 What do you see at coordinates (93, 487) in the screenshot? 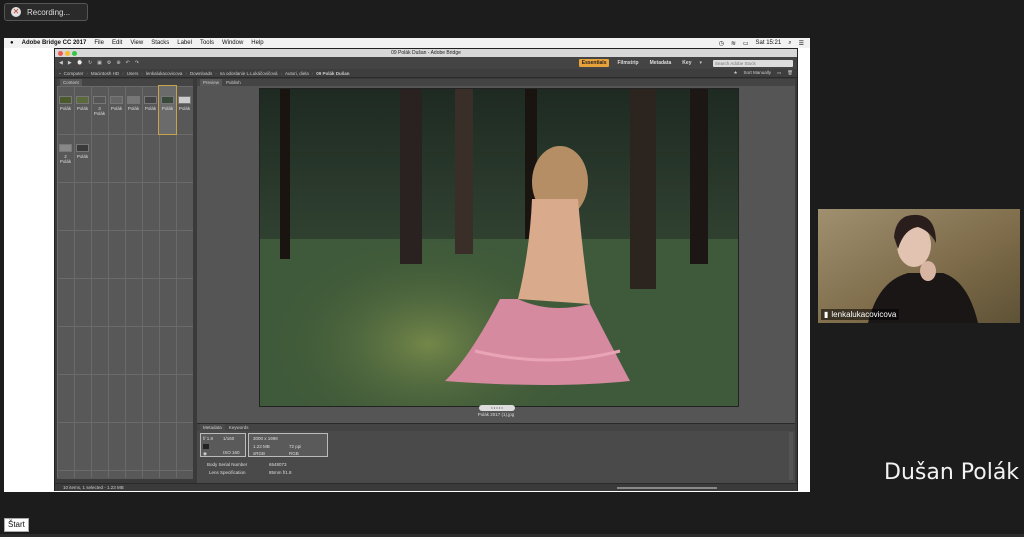
I see `status-text: 10 items, 1 selected - 1.23 MB` at bounding box center [93, 487].